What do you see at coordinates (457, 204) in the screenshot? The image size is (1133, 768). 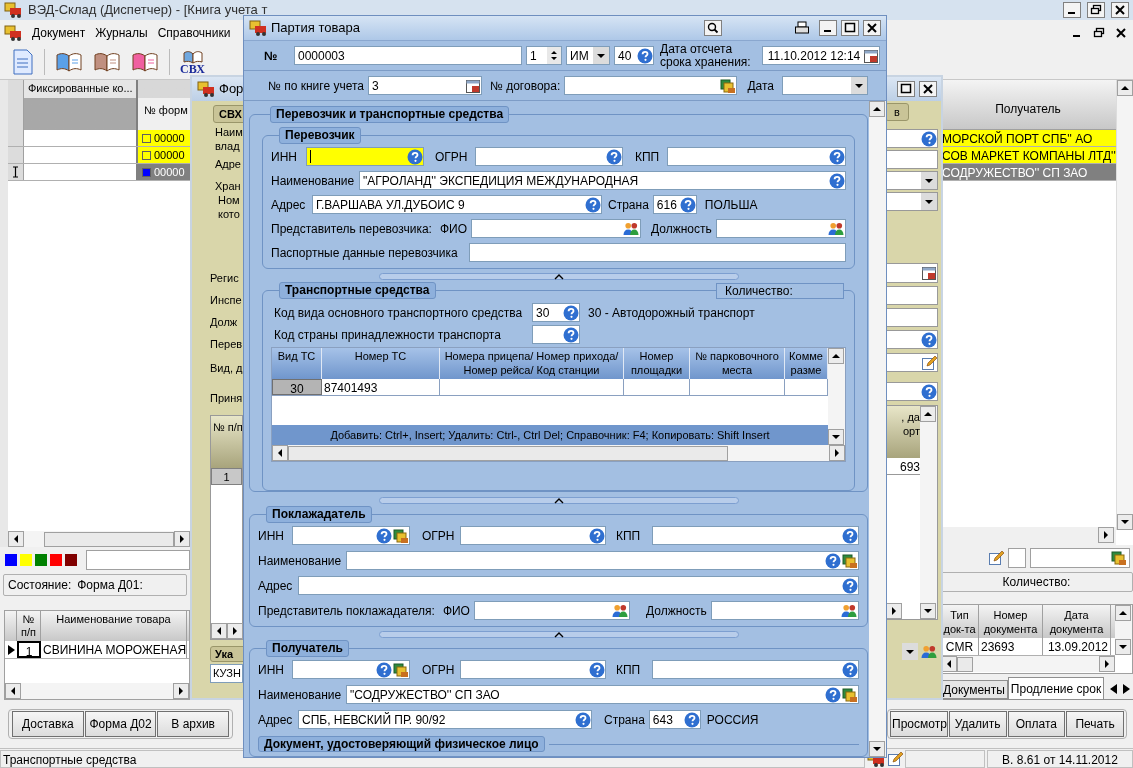 I see `address-field: Г.ВАРШАВА УЛ.ДУБОИС 9` at bounding box center [457, 204].